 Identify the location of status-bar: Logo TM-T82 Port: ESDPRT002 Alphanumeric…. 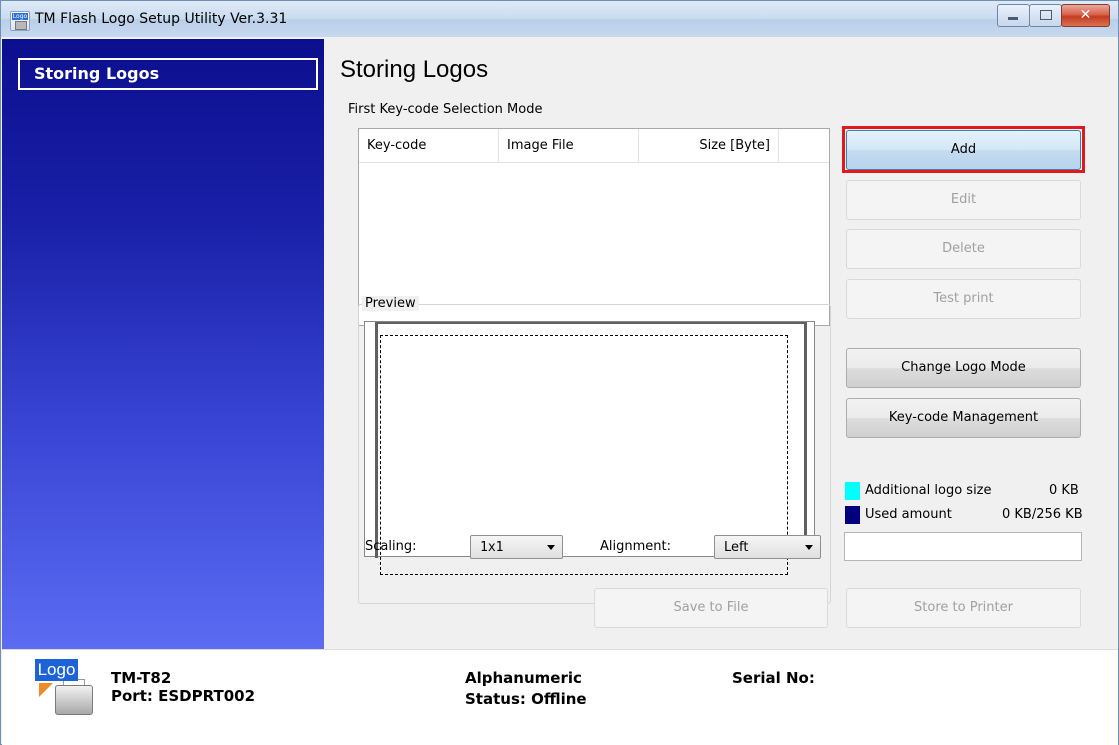
(560, 697).